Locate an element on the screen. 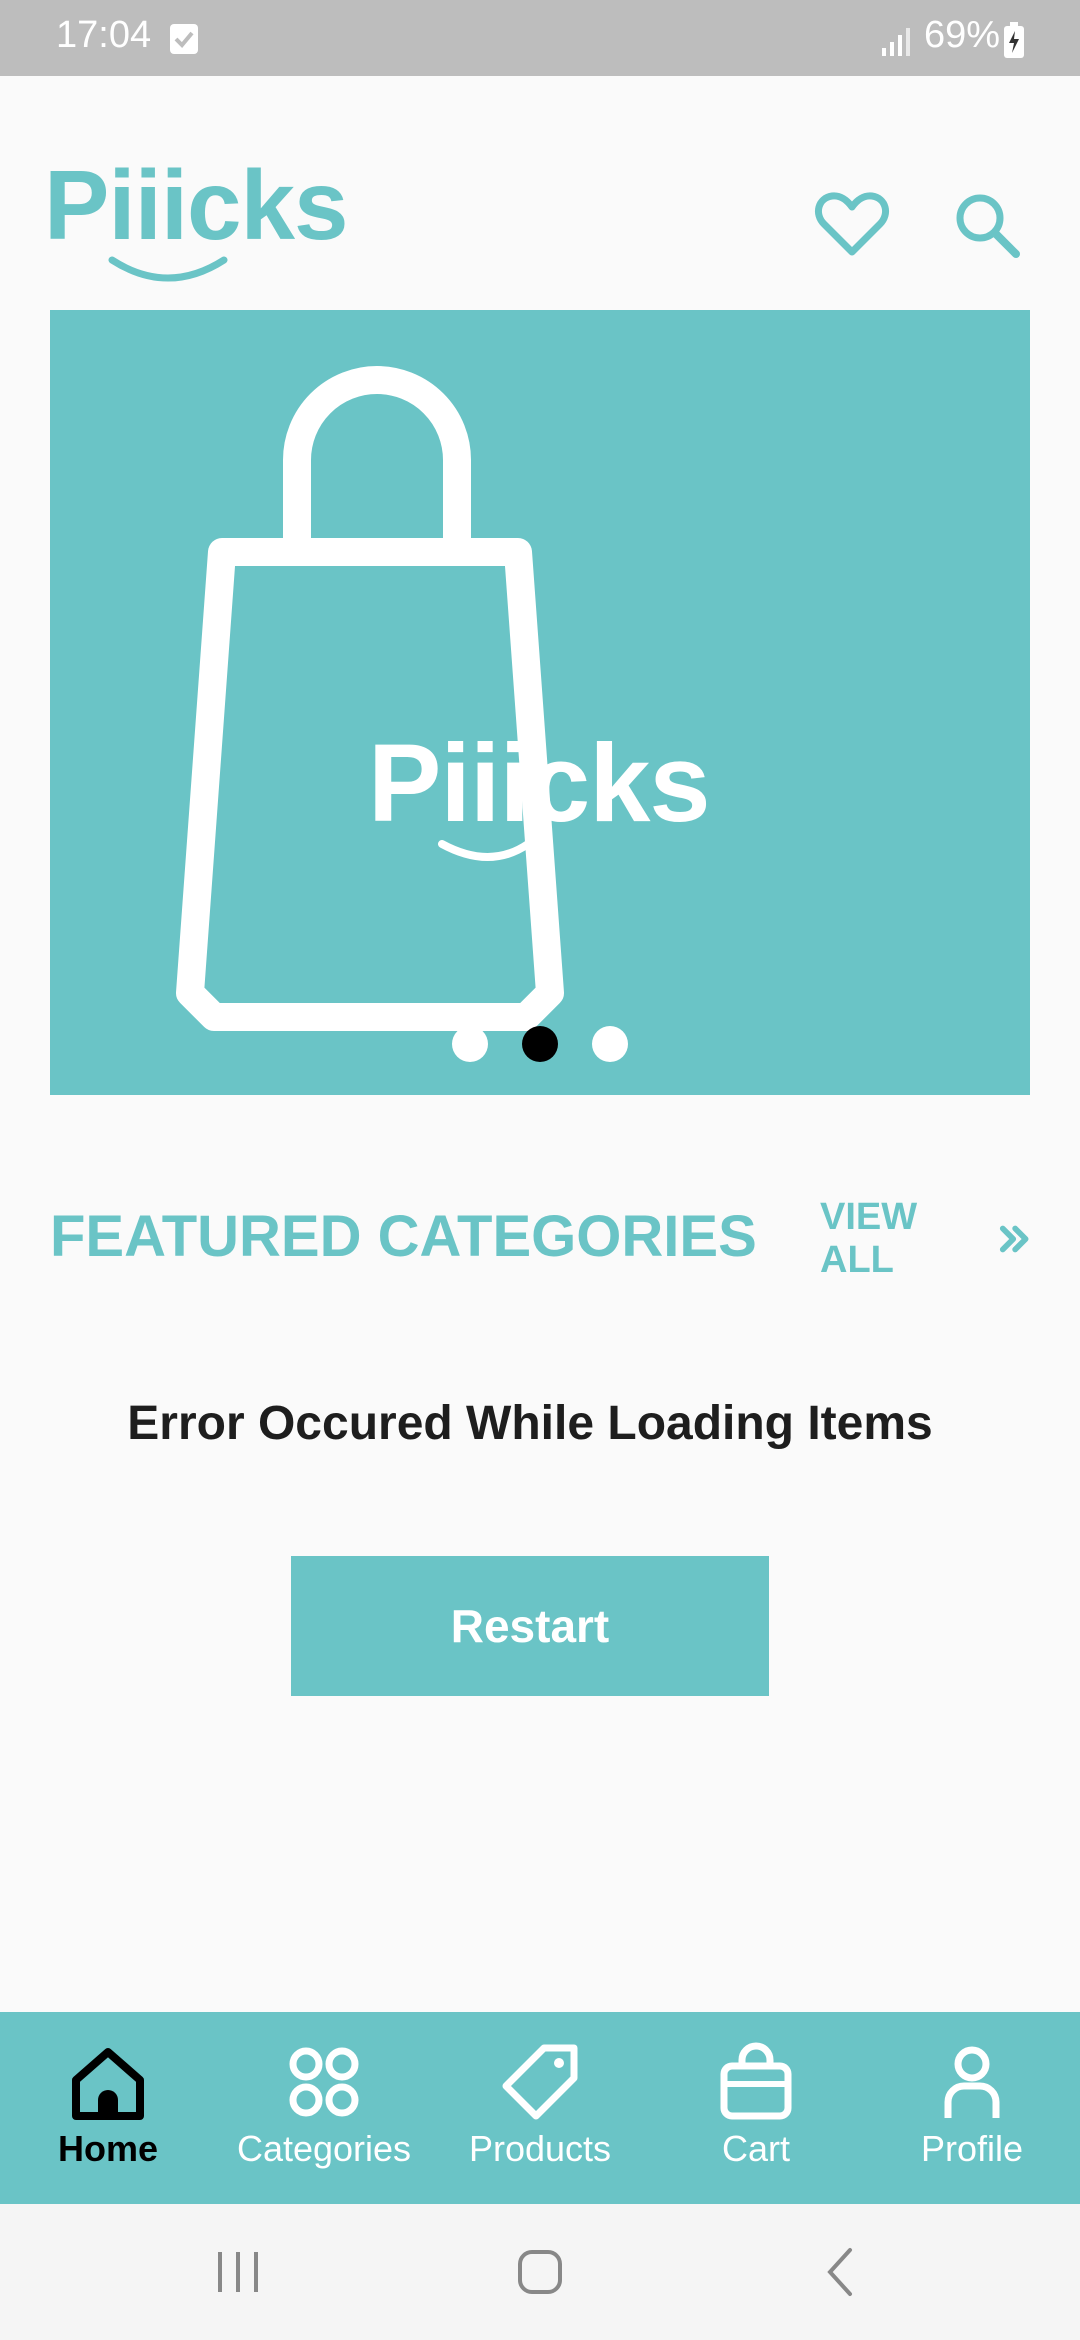  nav-label-cart: Cart is located at coordinates (755, 2148).